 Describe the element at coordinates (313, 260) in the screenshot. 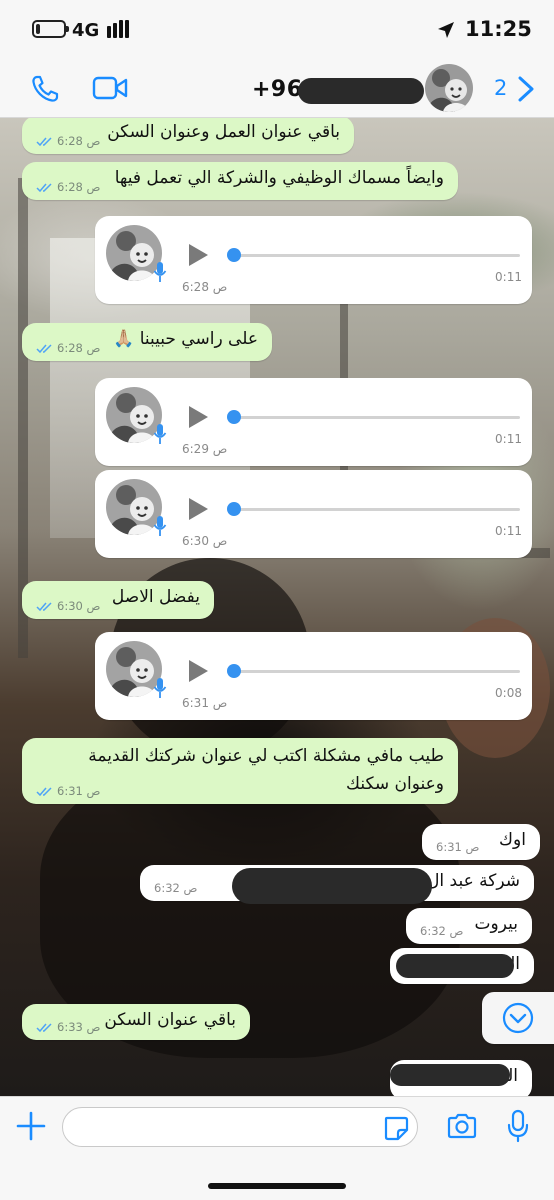

I see `voice-message: 0:11 6:28 ص` at that location.